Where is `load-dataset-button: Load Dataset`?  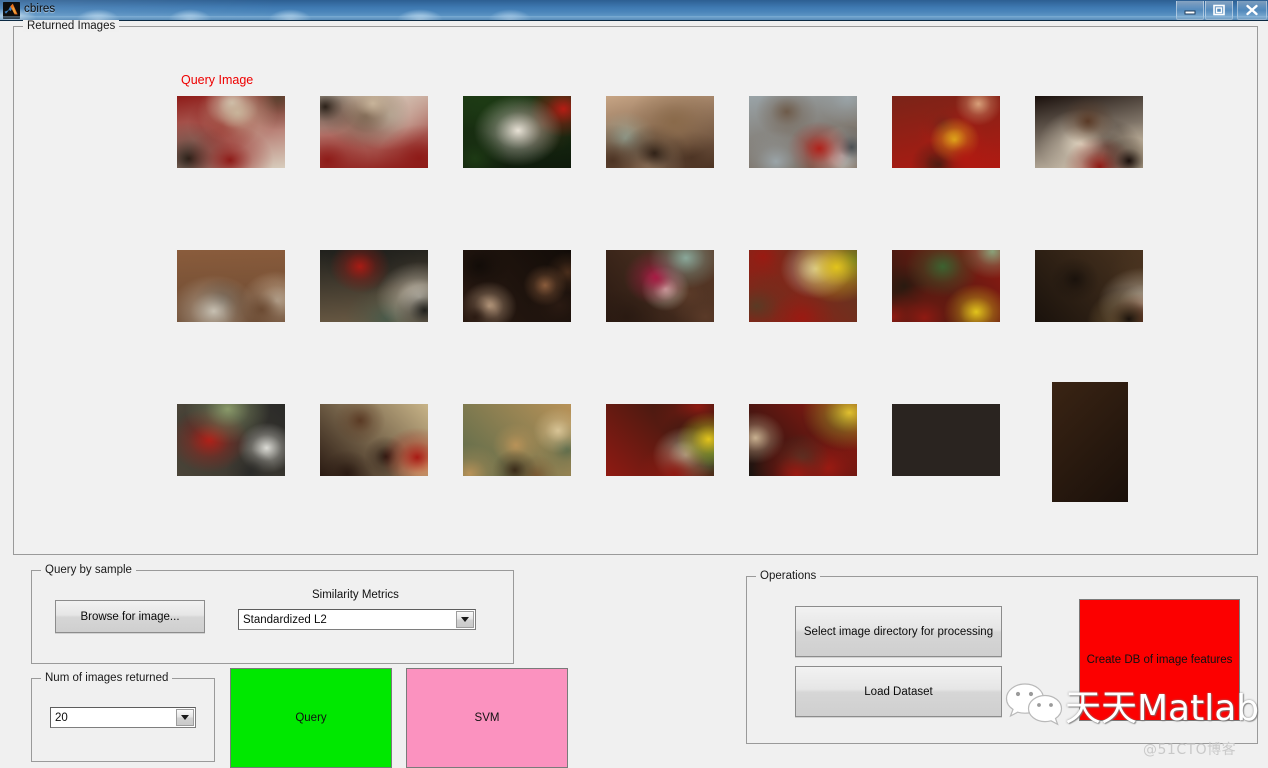
load-dataset-button: Load Dataset is located at coordinates (898, 691).